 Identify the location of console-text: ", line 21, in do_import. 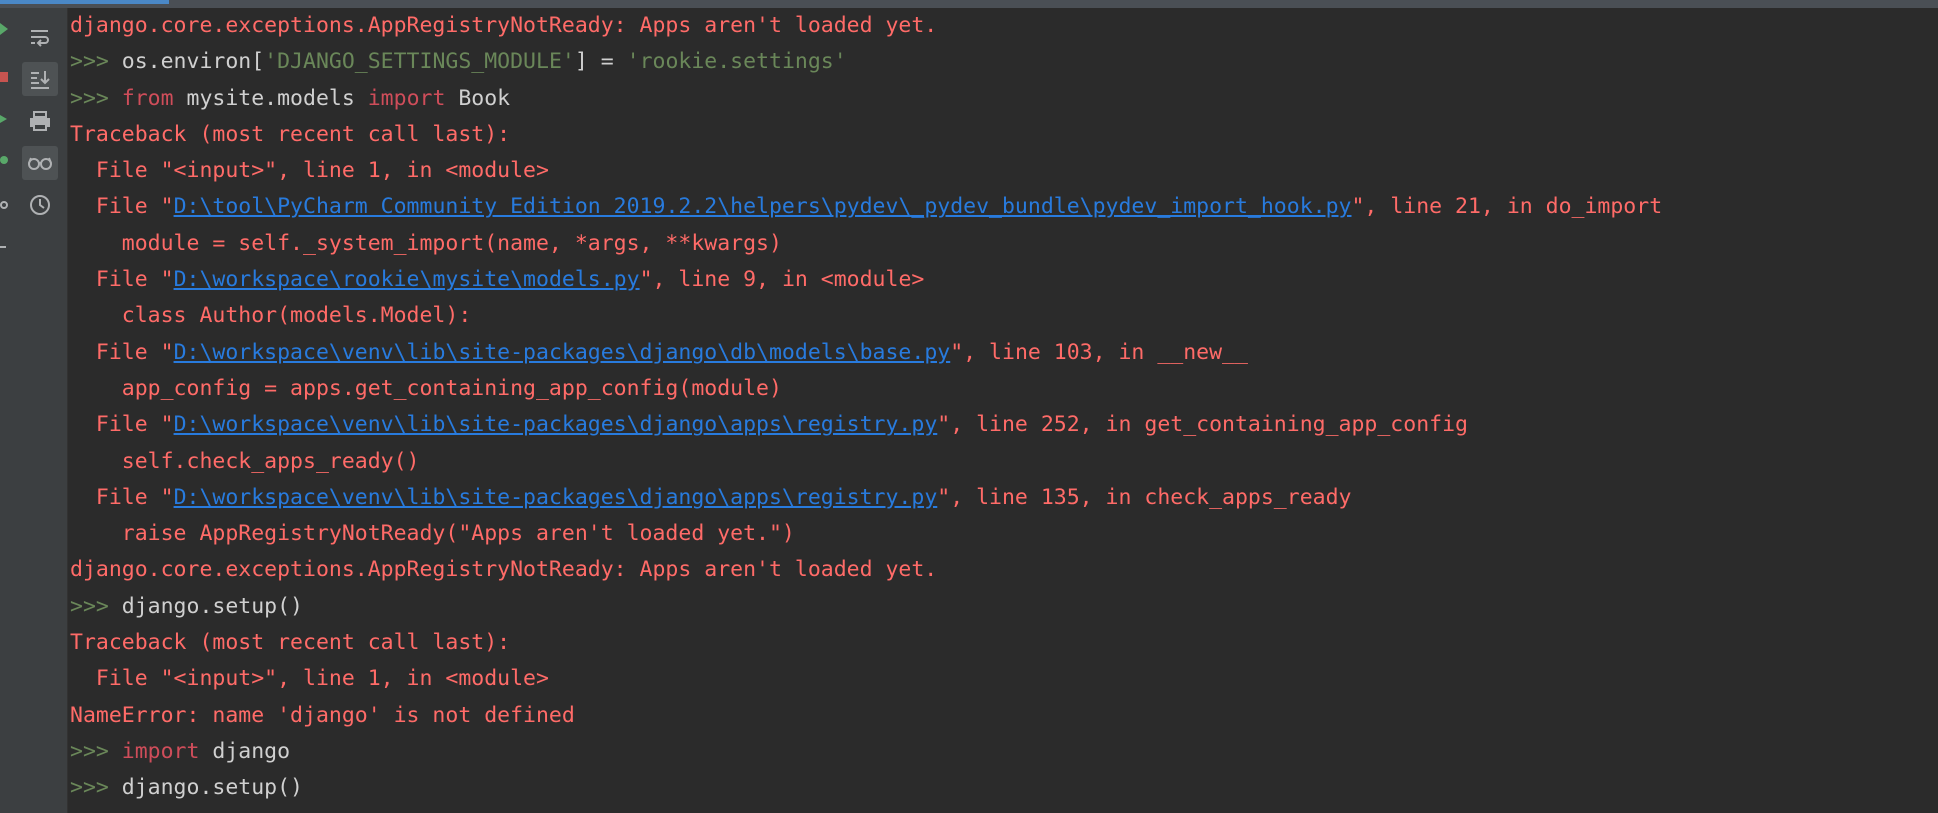
(1507, 207).